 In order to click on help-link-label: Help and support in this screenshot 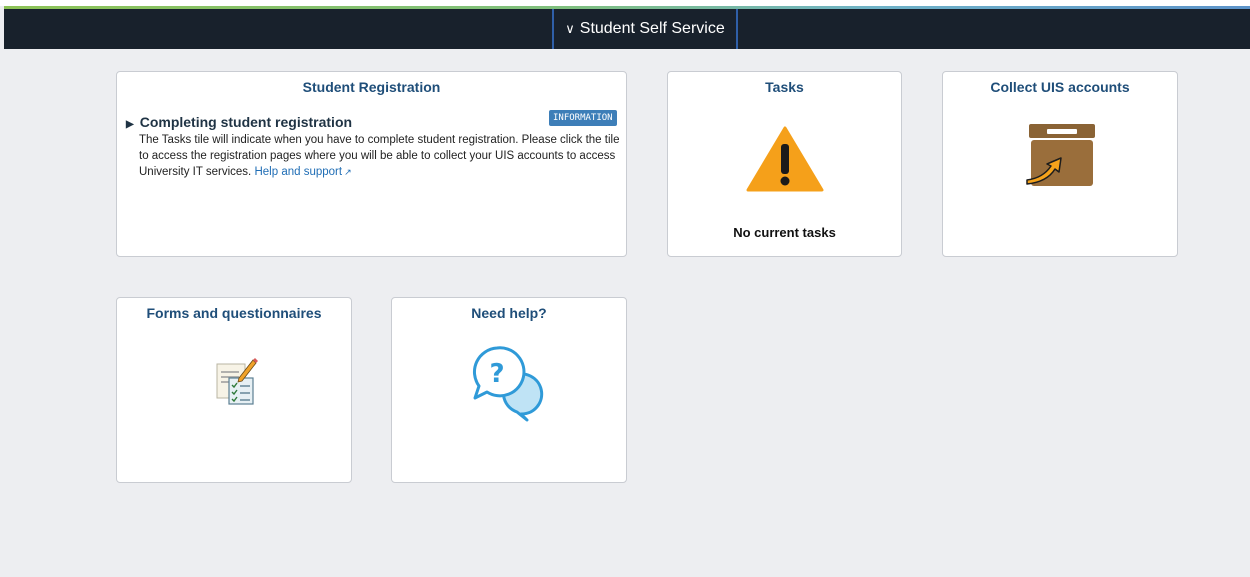, I will do `click(298, 172)`.